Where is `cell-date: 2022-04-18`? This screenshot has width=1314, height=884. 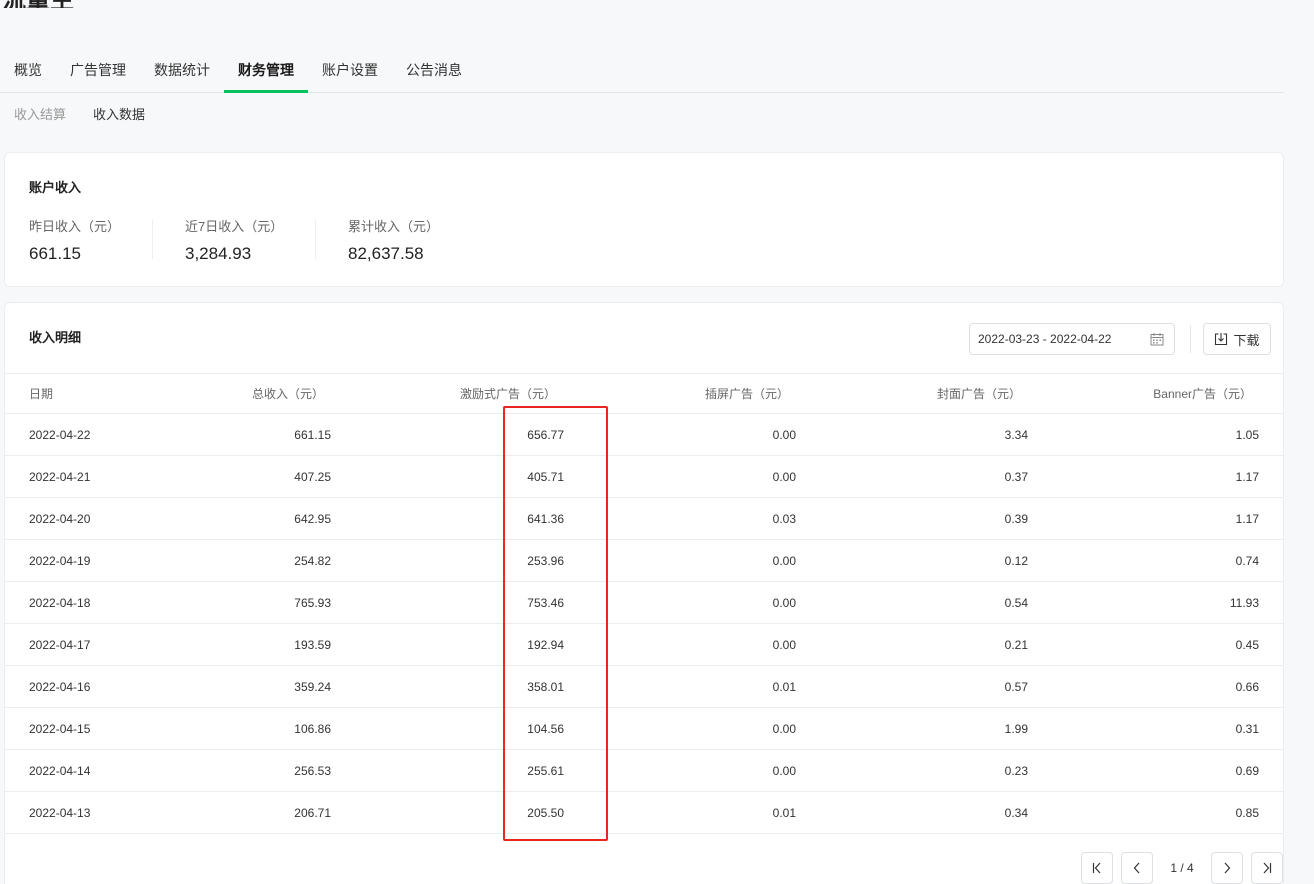 cell-date: 2022-04-18 is located at coordinates (60, 602).